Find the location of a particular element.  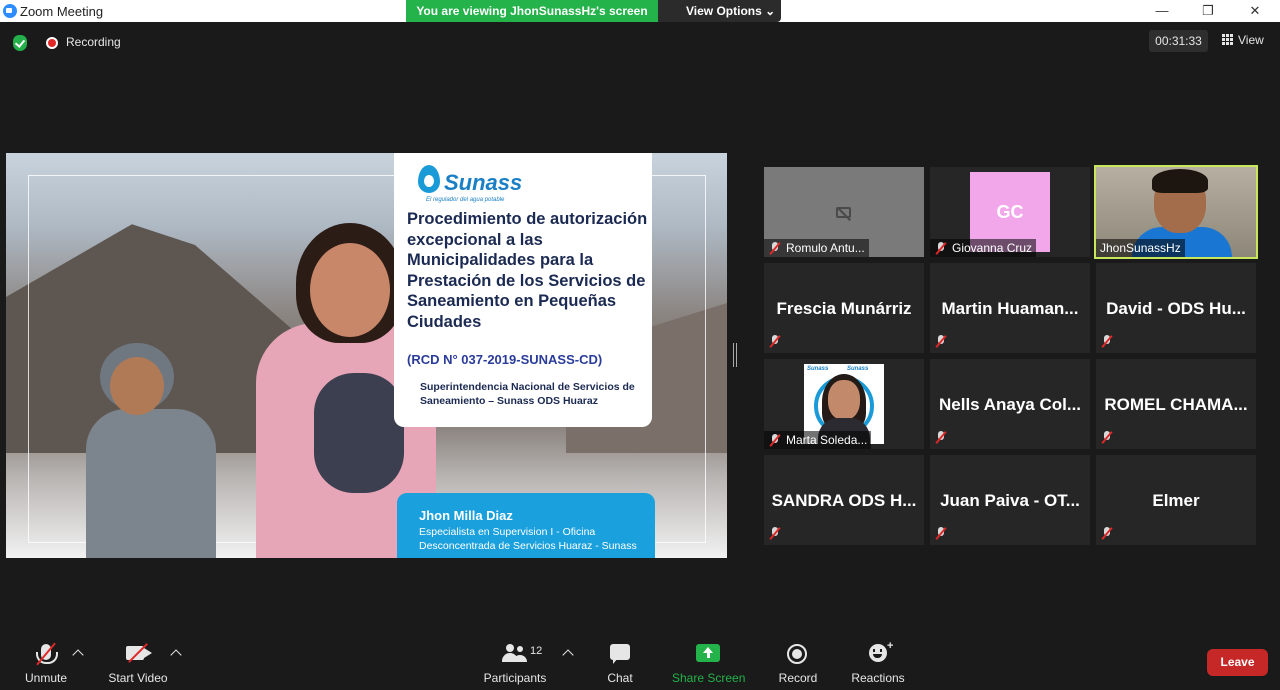

sunass-tagline: El regulador del agua potable is located at coordinates (465, 200).